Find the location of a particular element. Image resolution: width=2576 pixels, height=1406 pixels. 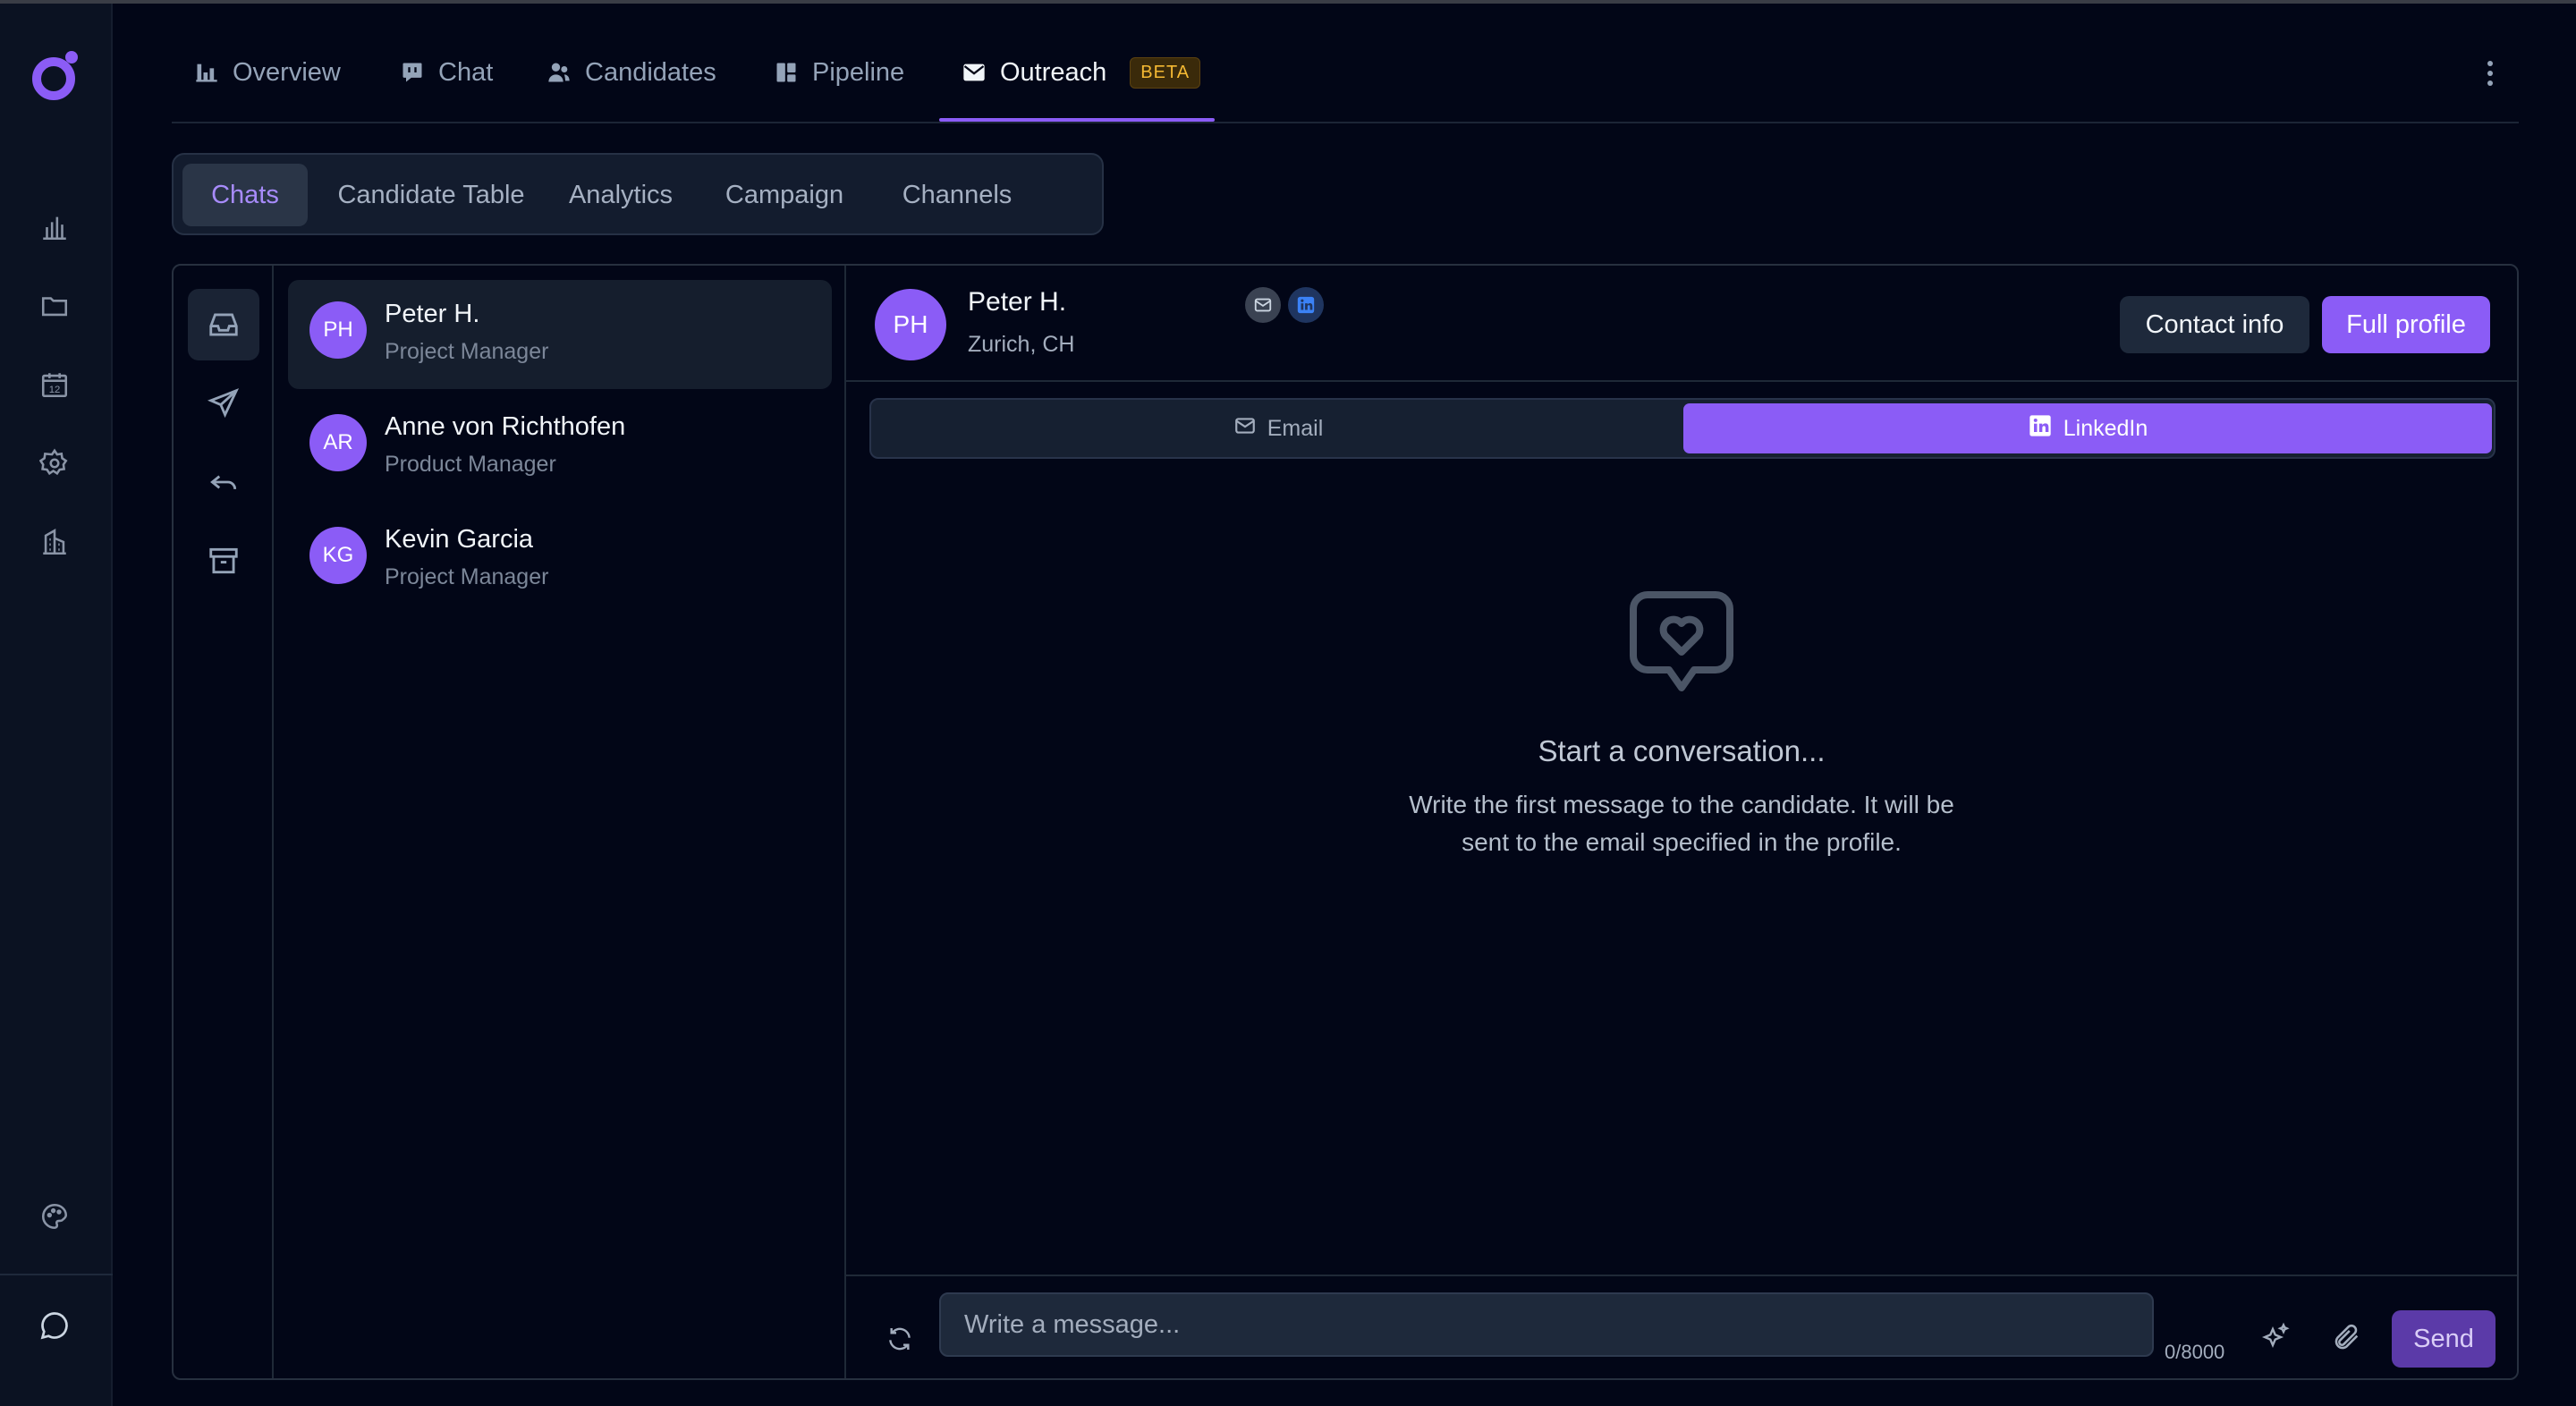

avatar: AR is located at coordinates (338, 443).